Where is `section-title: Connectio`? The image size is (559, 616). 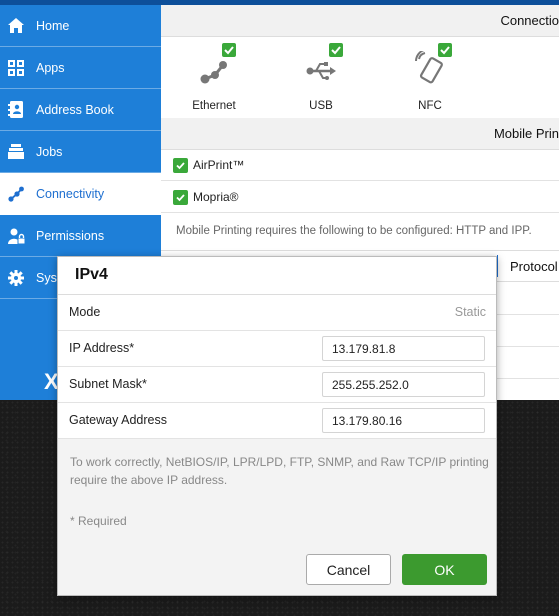
section-title: Connectio is located at coordinates (529, 20).